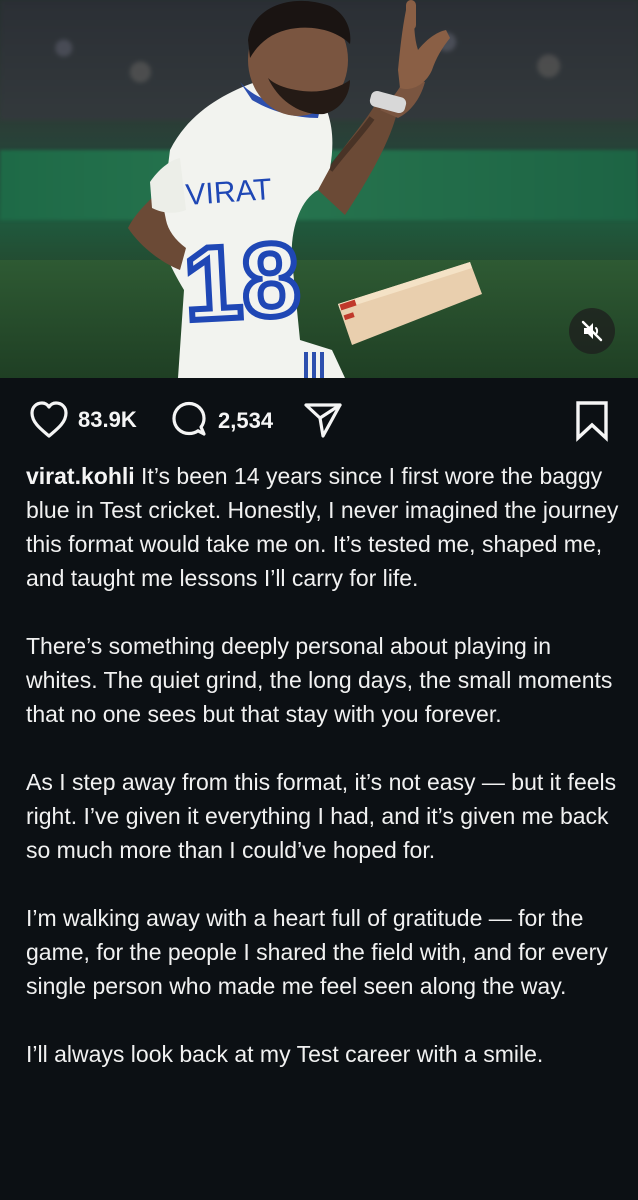 Image resolution: width=638 pixels, height=1200 pixels. I want to click on comment-button: 2,534, so click(220, 421).